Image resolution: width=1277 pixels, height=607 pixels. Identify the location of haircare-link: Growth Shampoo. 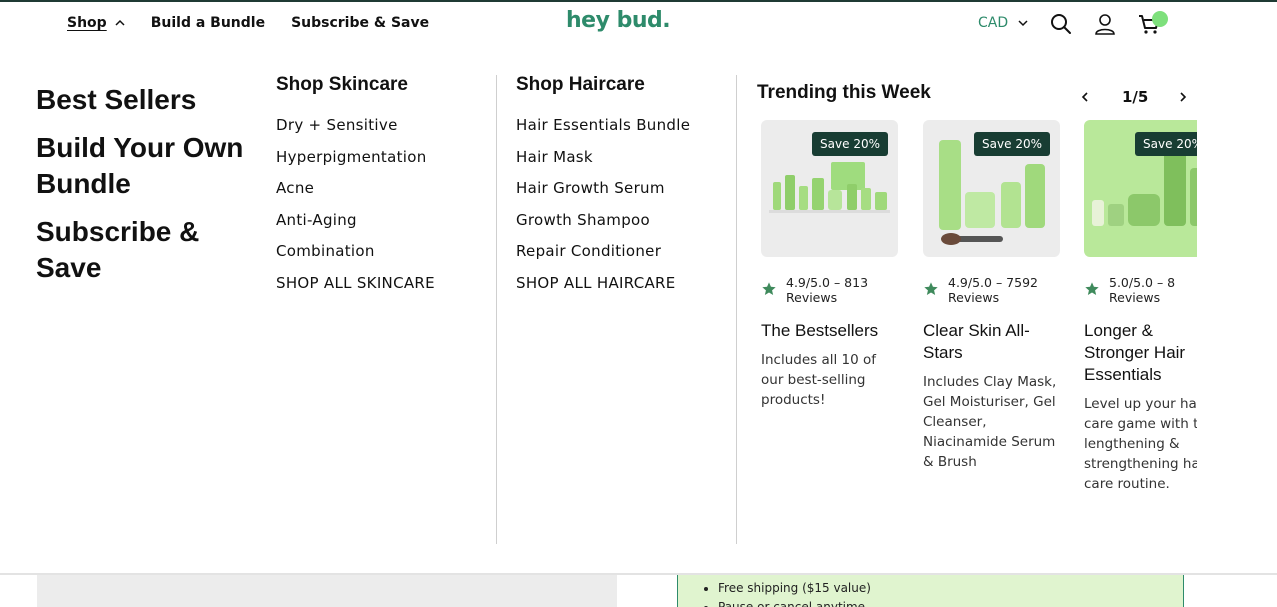
(603, 220).